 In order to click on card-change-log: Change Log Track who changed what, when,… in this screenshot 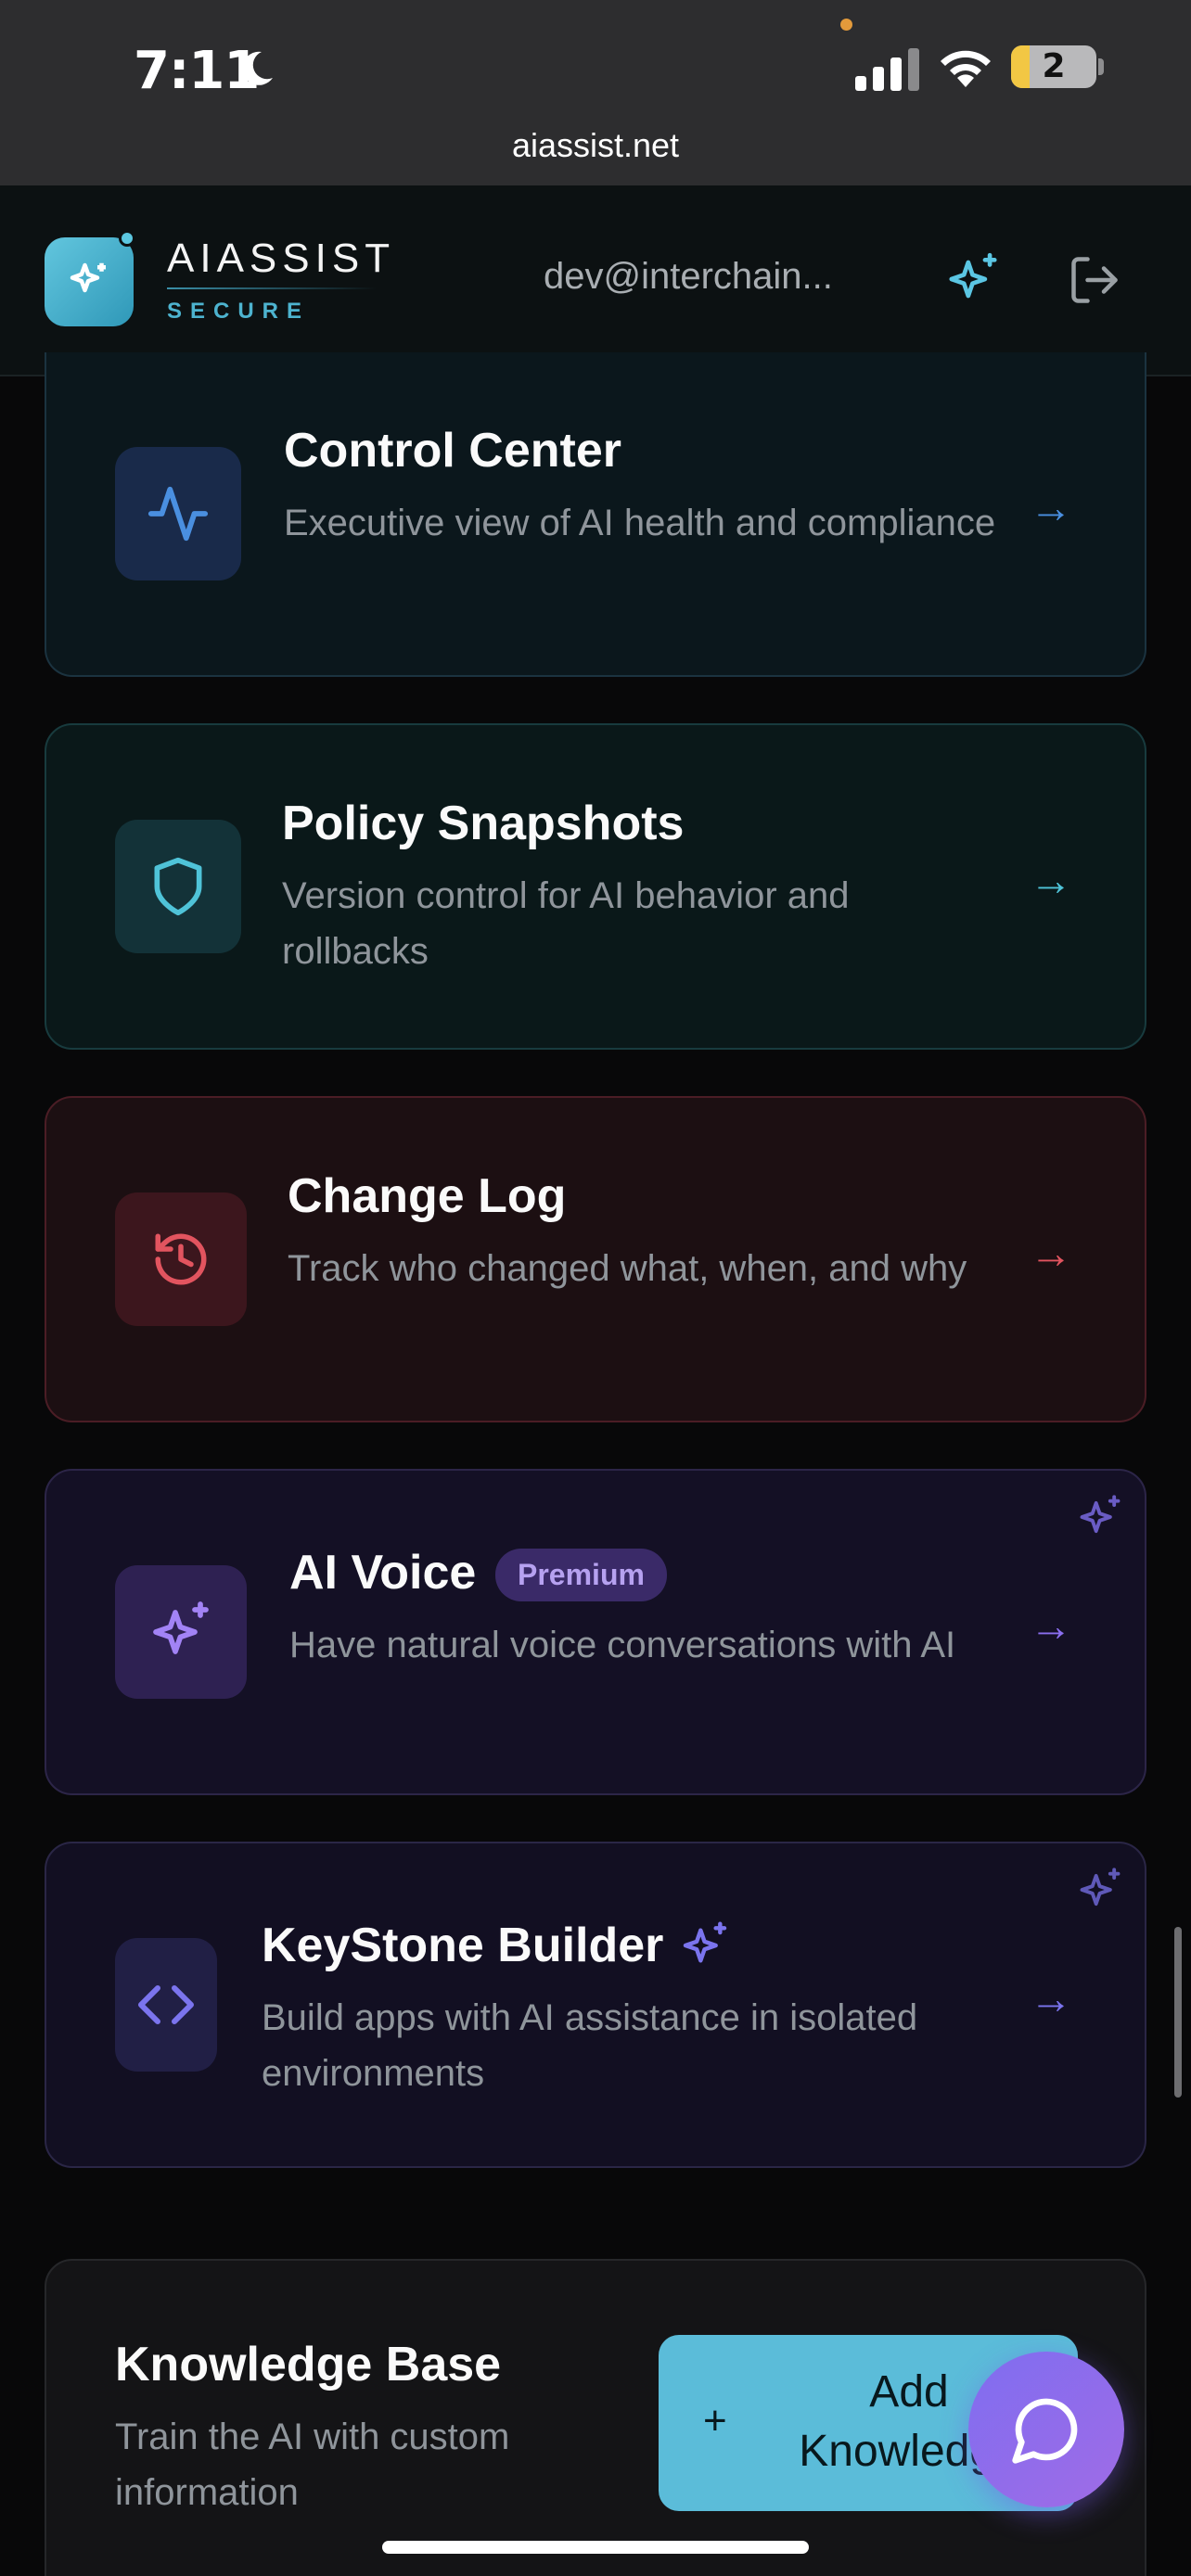, I will do `click(595, 1259)`.